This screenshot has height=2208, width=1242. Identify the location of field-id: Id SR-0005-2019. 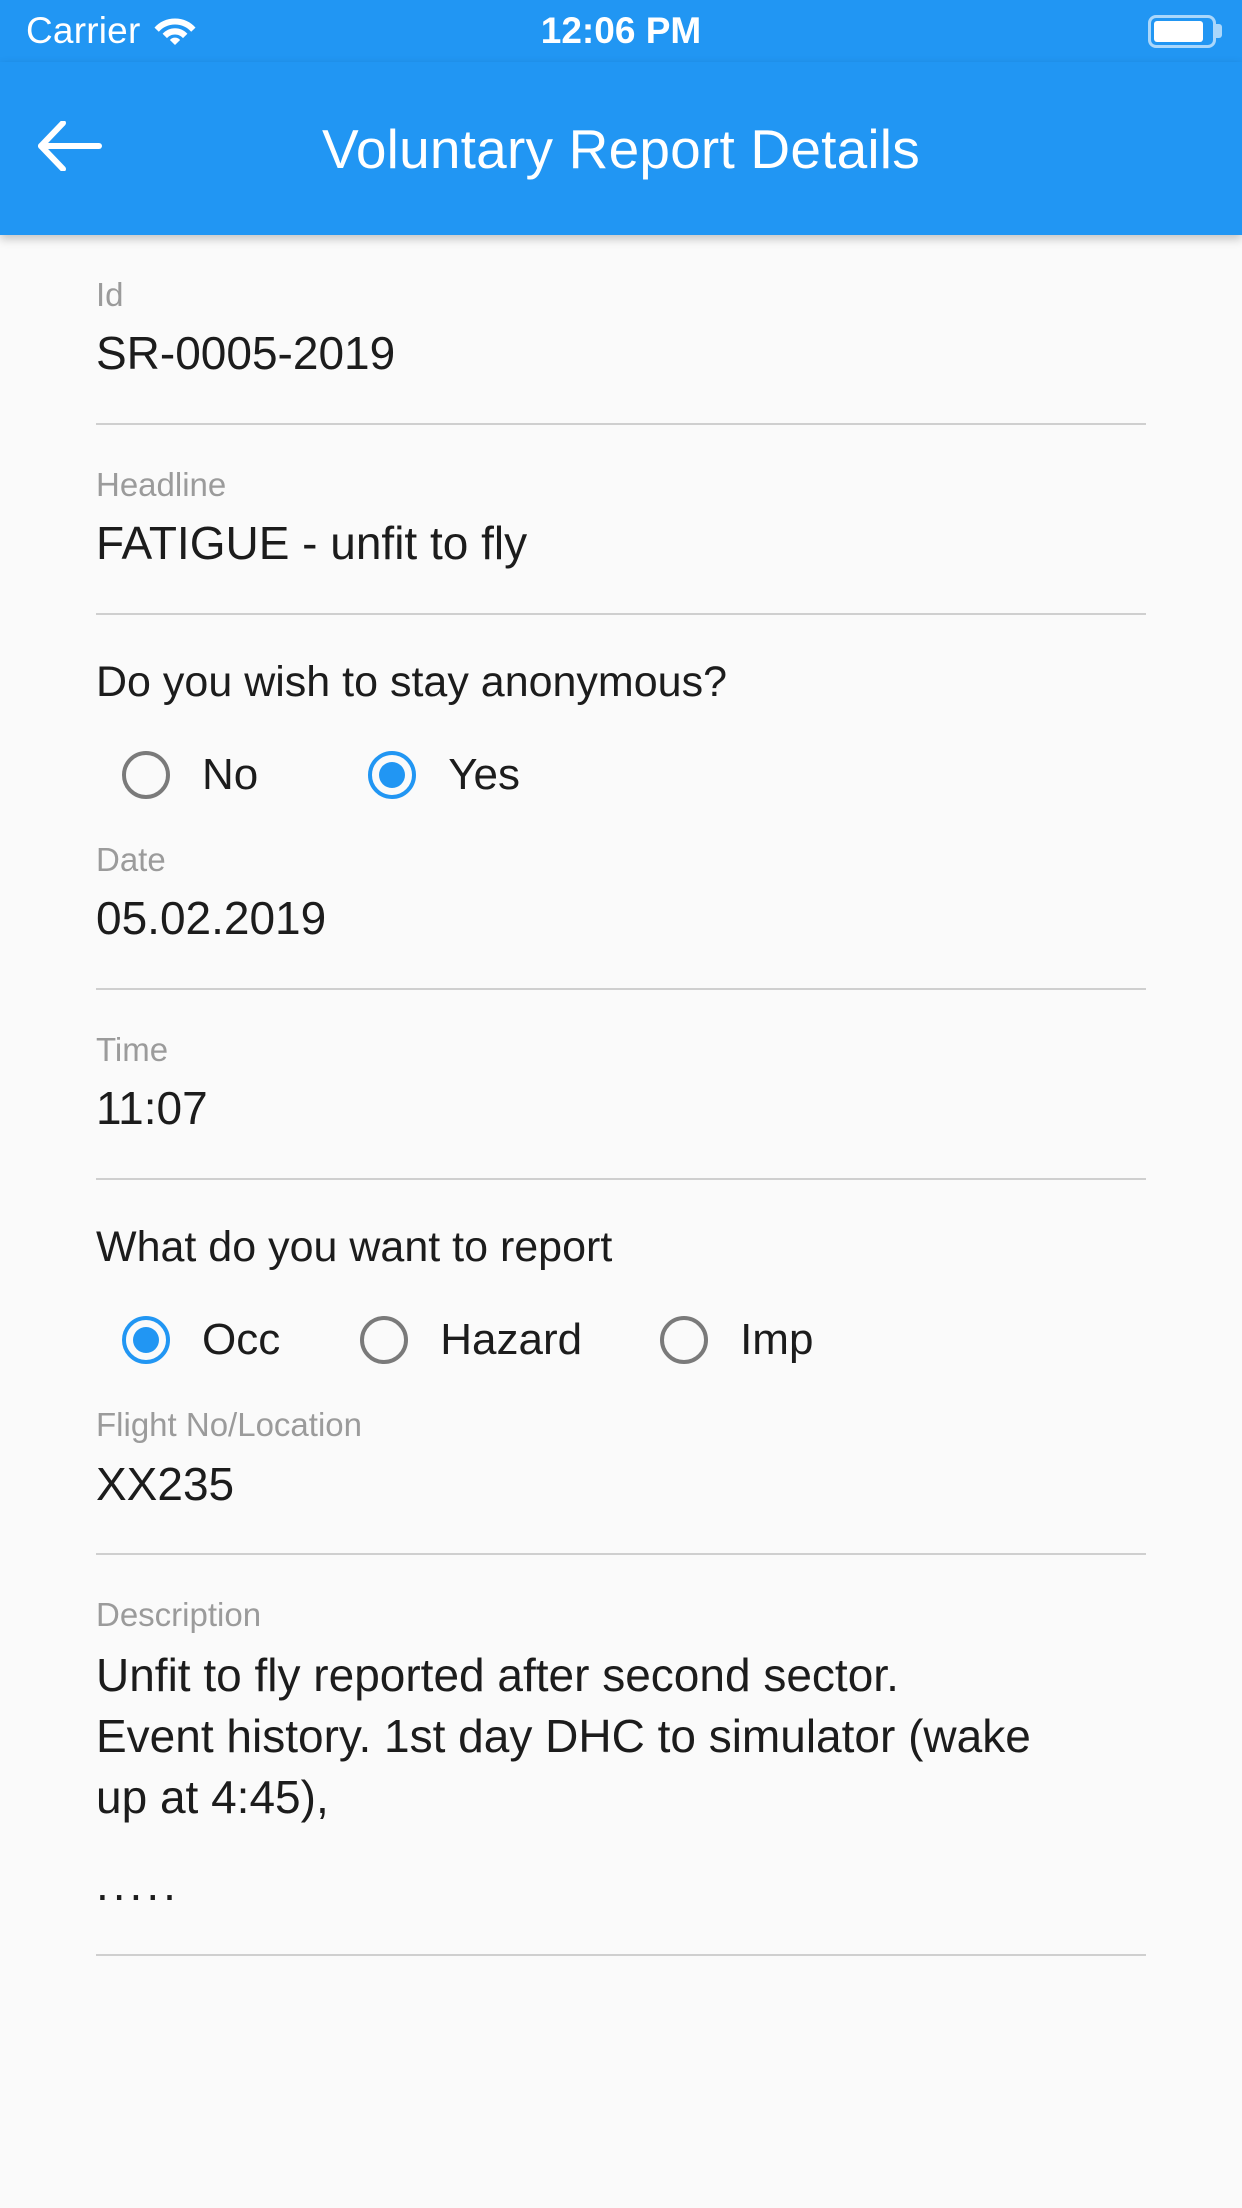
(621, 309).